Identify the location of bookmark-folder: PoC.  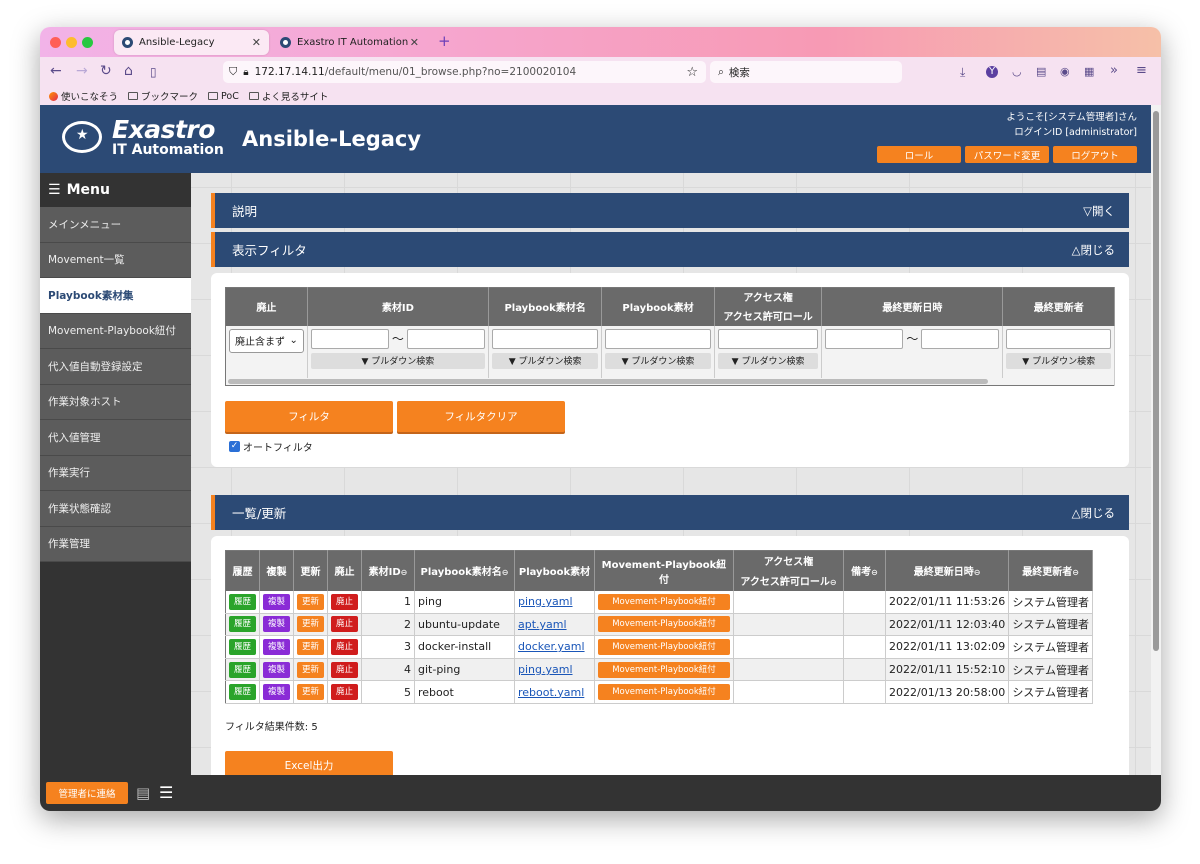
(223, 96).